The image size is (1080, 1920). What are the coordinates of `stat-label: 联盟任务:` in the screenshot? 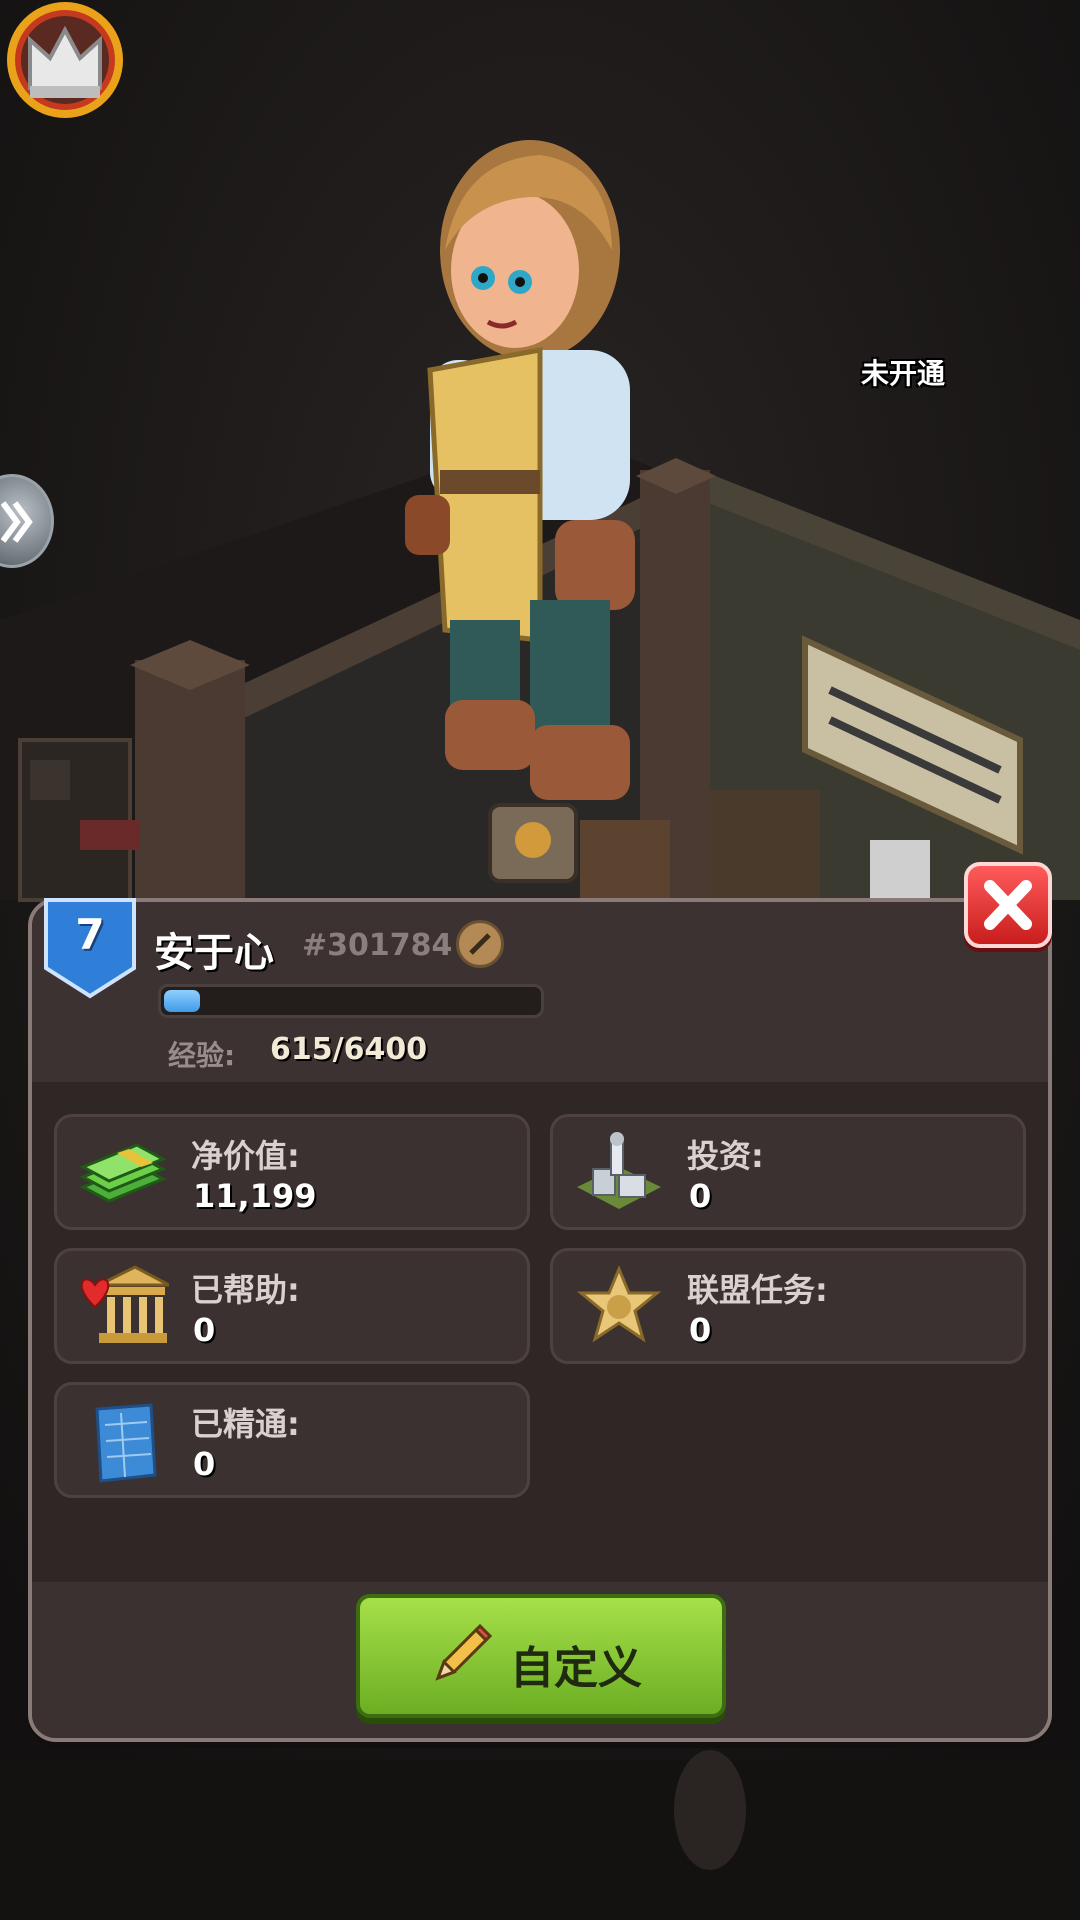 It's located at (757, 1290).